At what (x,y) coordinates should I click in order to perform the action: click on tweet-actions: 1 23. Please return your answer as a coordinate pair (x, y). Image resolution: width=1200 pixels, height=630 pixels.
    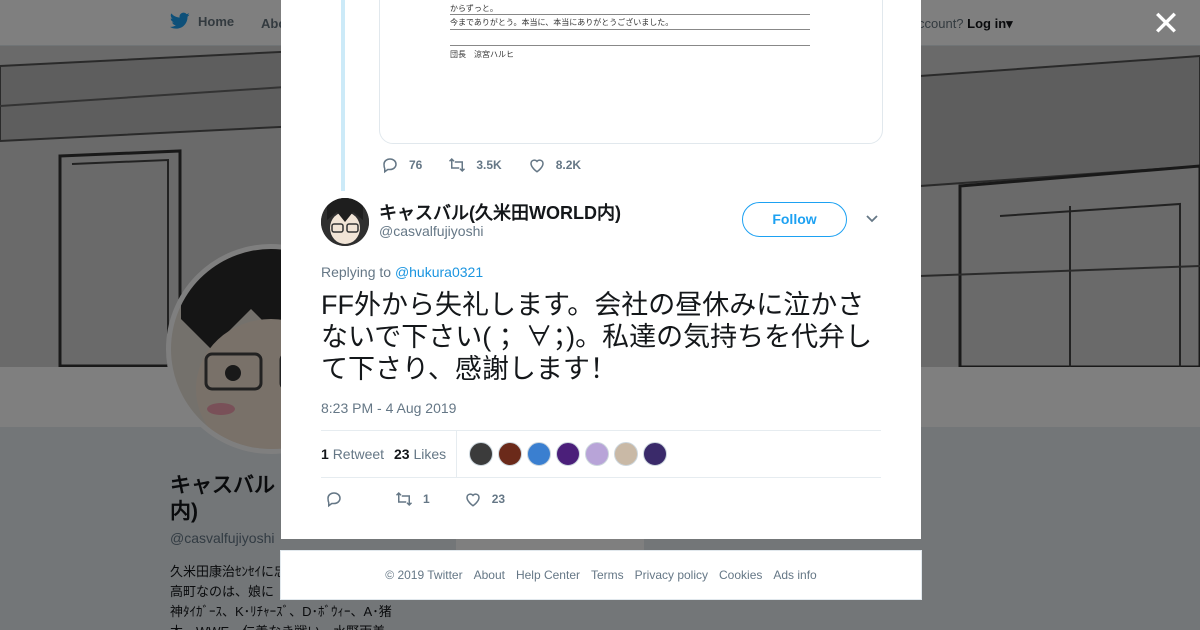
    Looking at the image, I should click on (415, 499).